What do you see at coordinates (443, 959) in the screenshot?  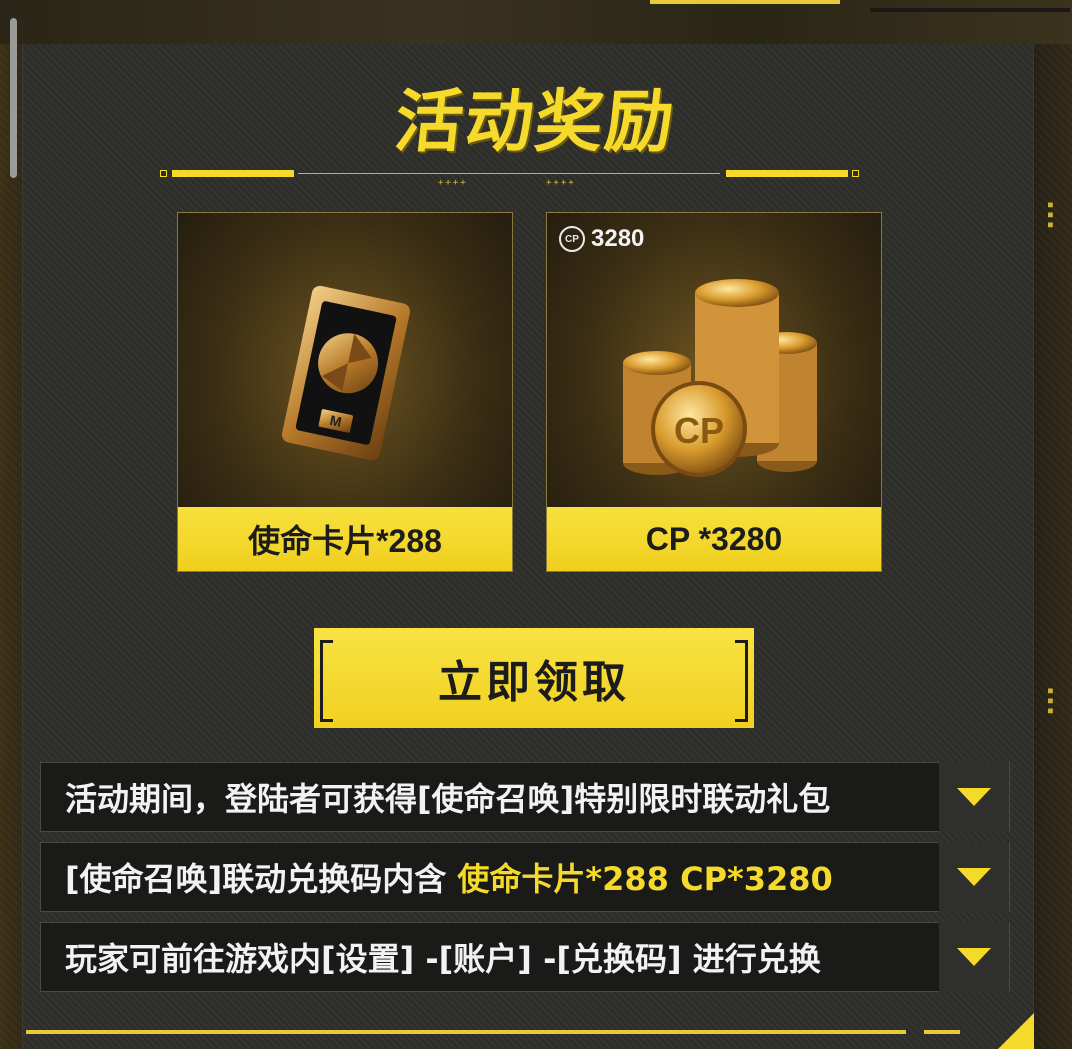 I see `info-text-main: 玩家可前往游戏内[设置] -[账户] -[兑换码] 进行兑换` at bounding box center [443, 959].